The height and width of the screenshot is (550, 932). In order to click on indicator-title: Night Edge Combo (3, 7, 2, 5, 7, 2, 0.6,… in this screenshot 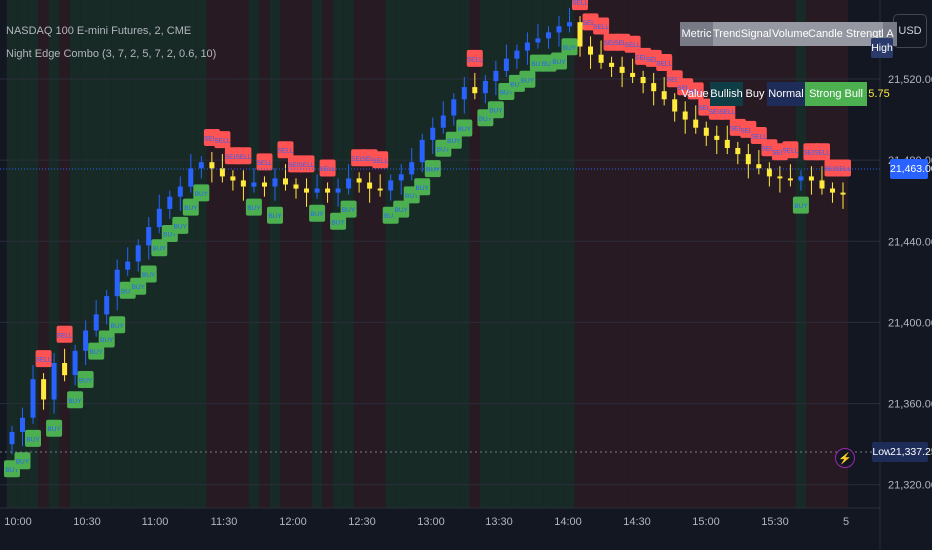, I will do `click(111, 54)`.